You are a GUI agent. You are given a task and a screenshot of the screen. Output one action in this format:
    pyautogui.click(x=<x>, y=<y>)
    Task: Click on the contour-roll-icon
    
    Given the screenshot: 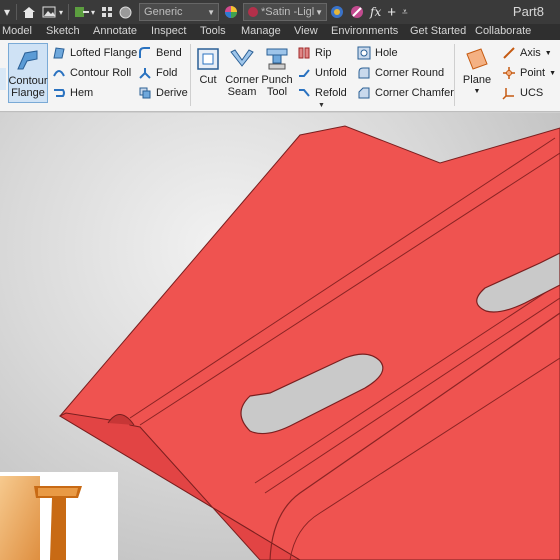 What is the action you would take?
    pyautogui.click(x=59, y=73)
    